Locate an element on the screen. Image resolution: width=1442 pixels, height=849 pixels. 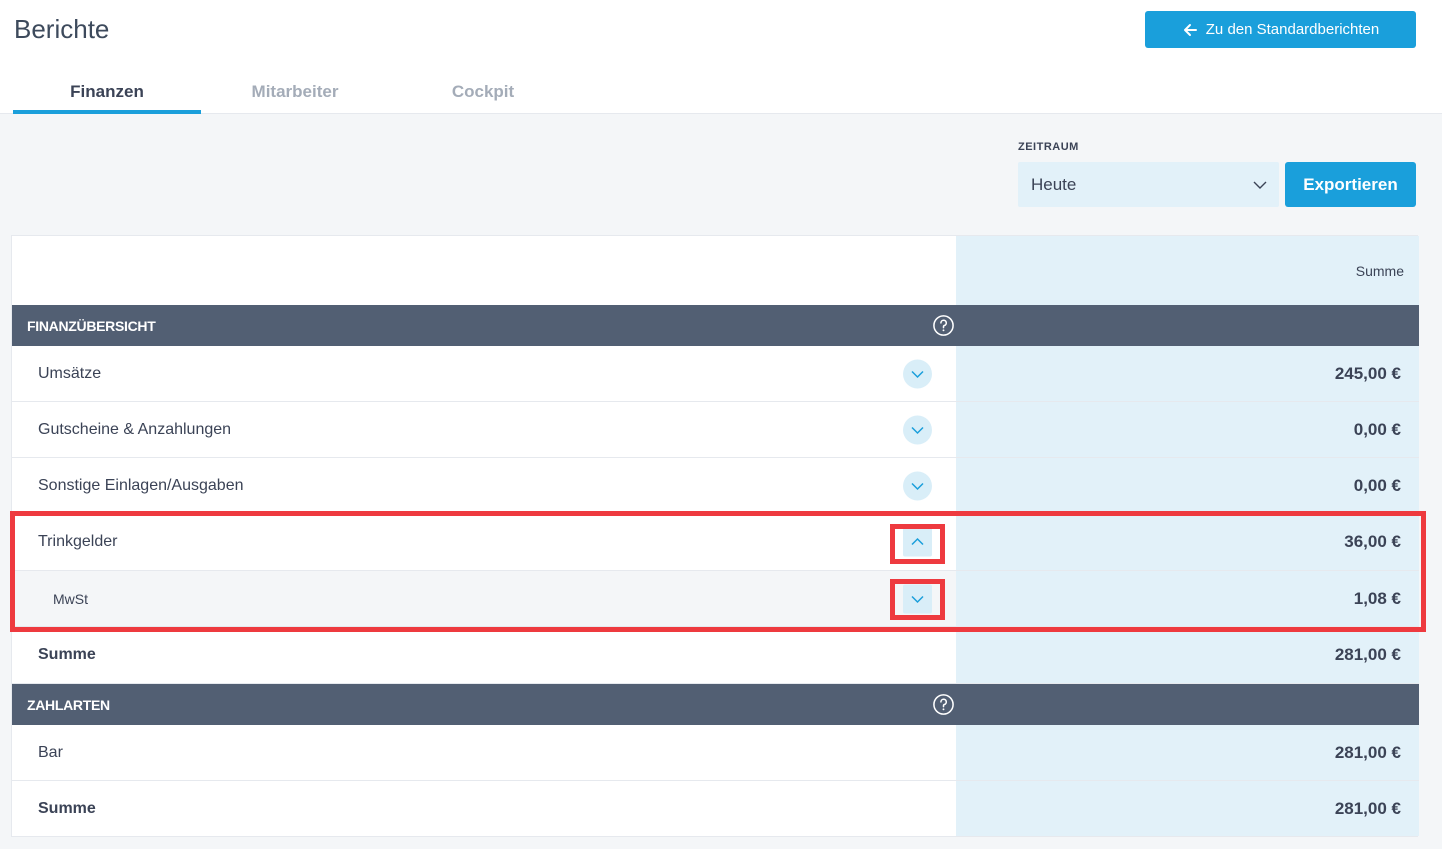
row-label: Gutscheine & Anzahlungen is located at coordinates (135, 429).